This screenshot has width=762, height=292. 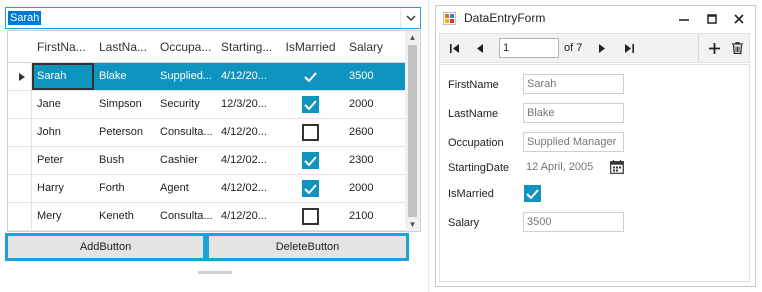 What do you see at coordinates (573, 84) in the screenshot?
I see `firstname-field: Sarah` at bounding box center [573, 84].